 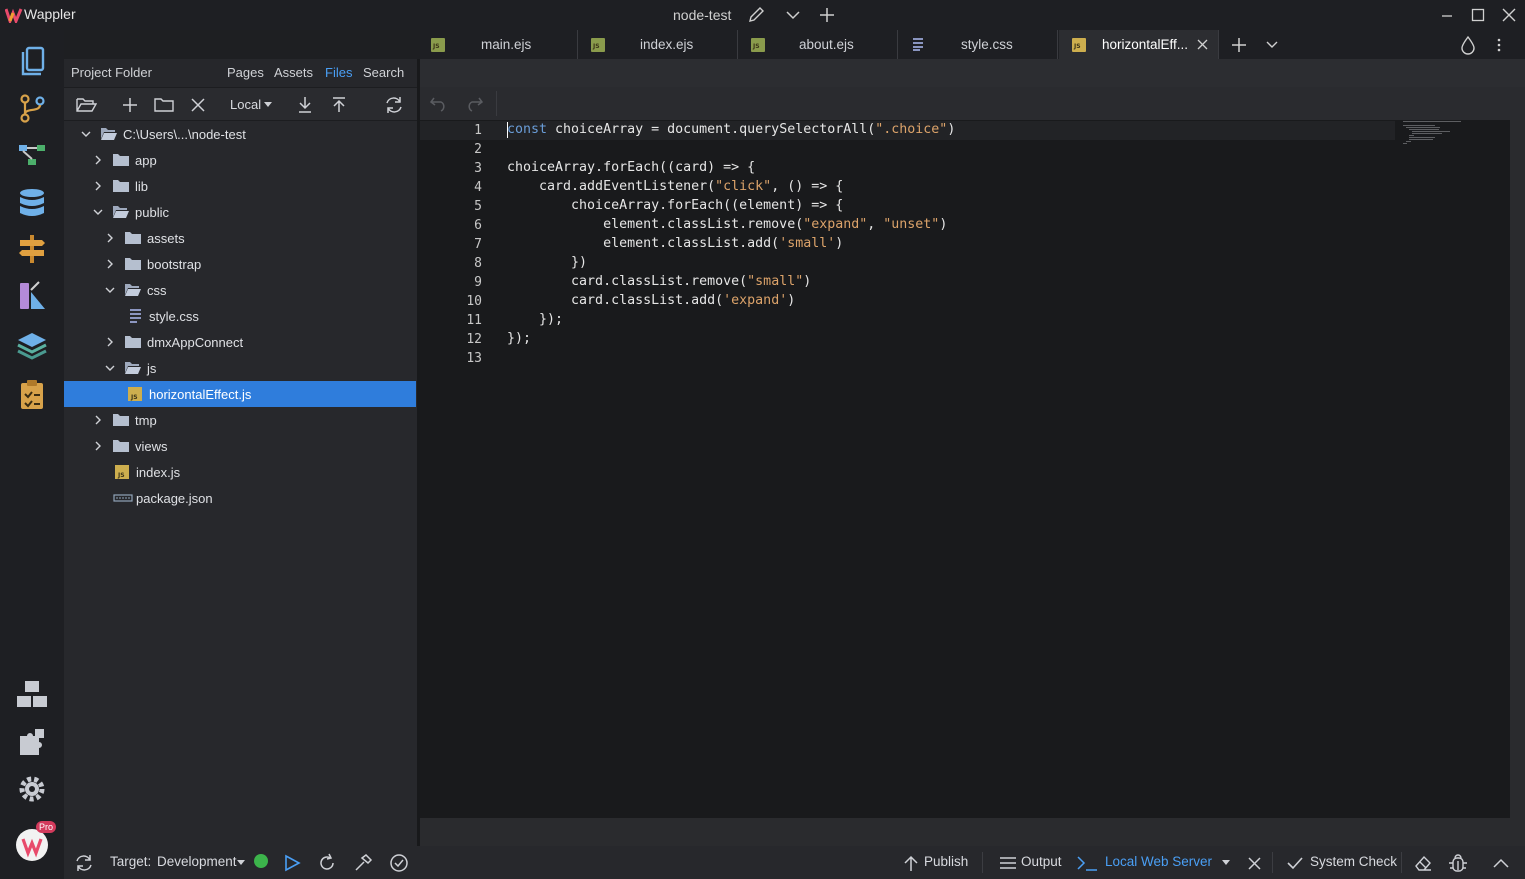 What do you see at coordinates (327, 863) in the screenshot?
I see `restart-icon` at bounding box center [327, 863].